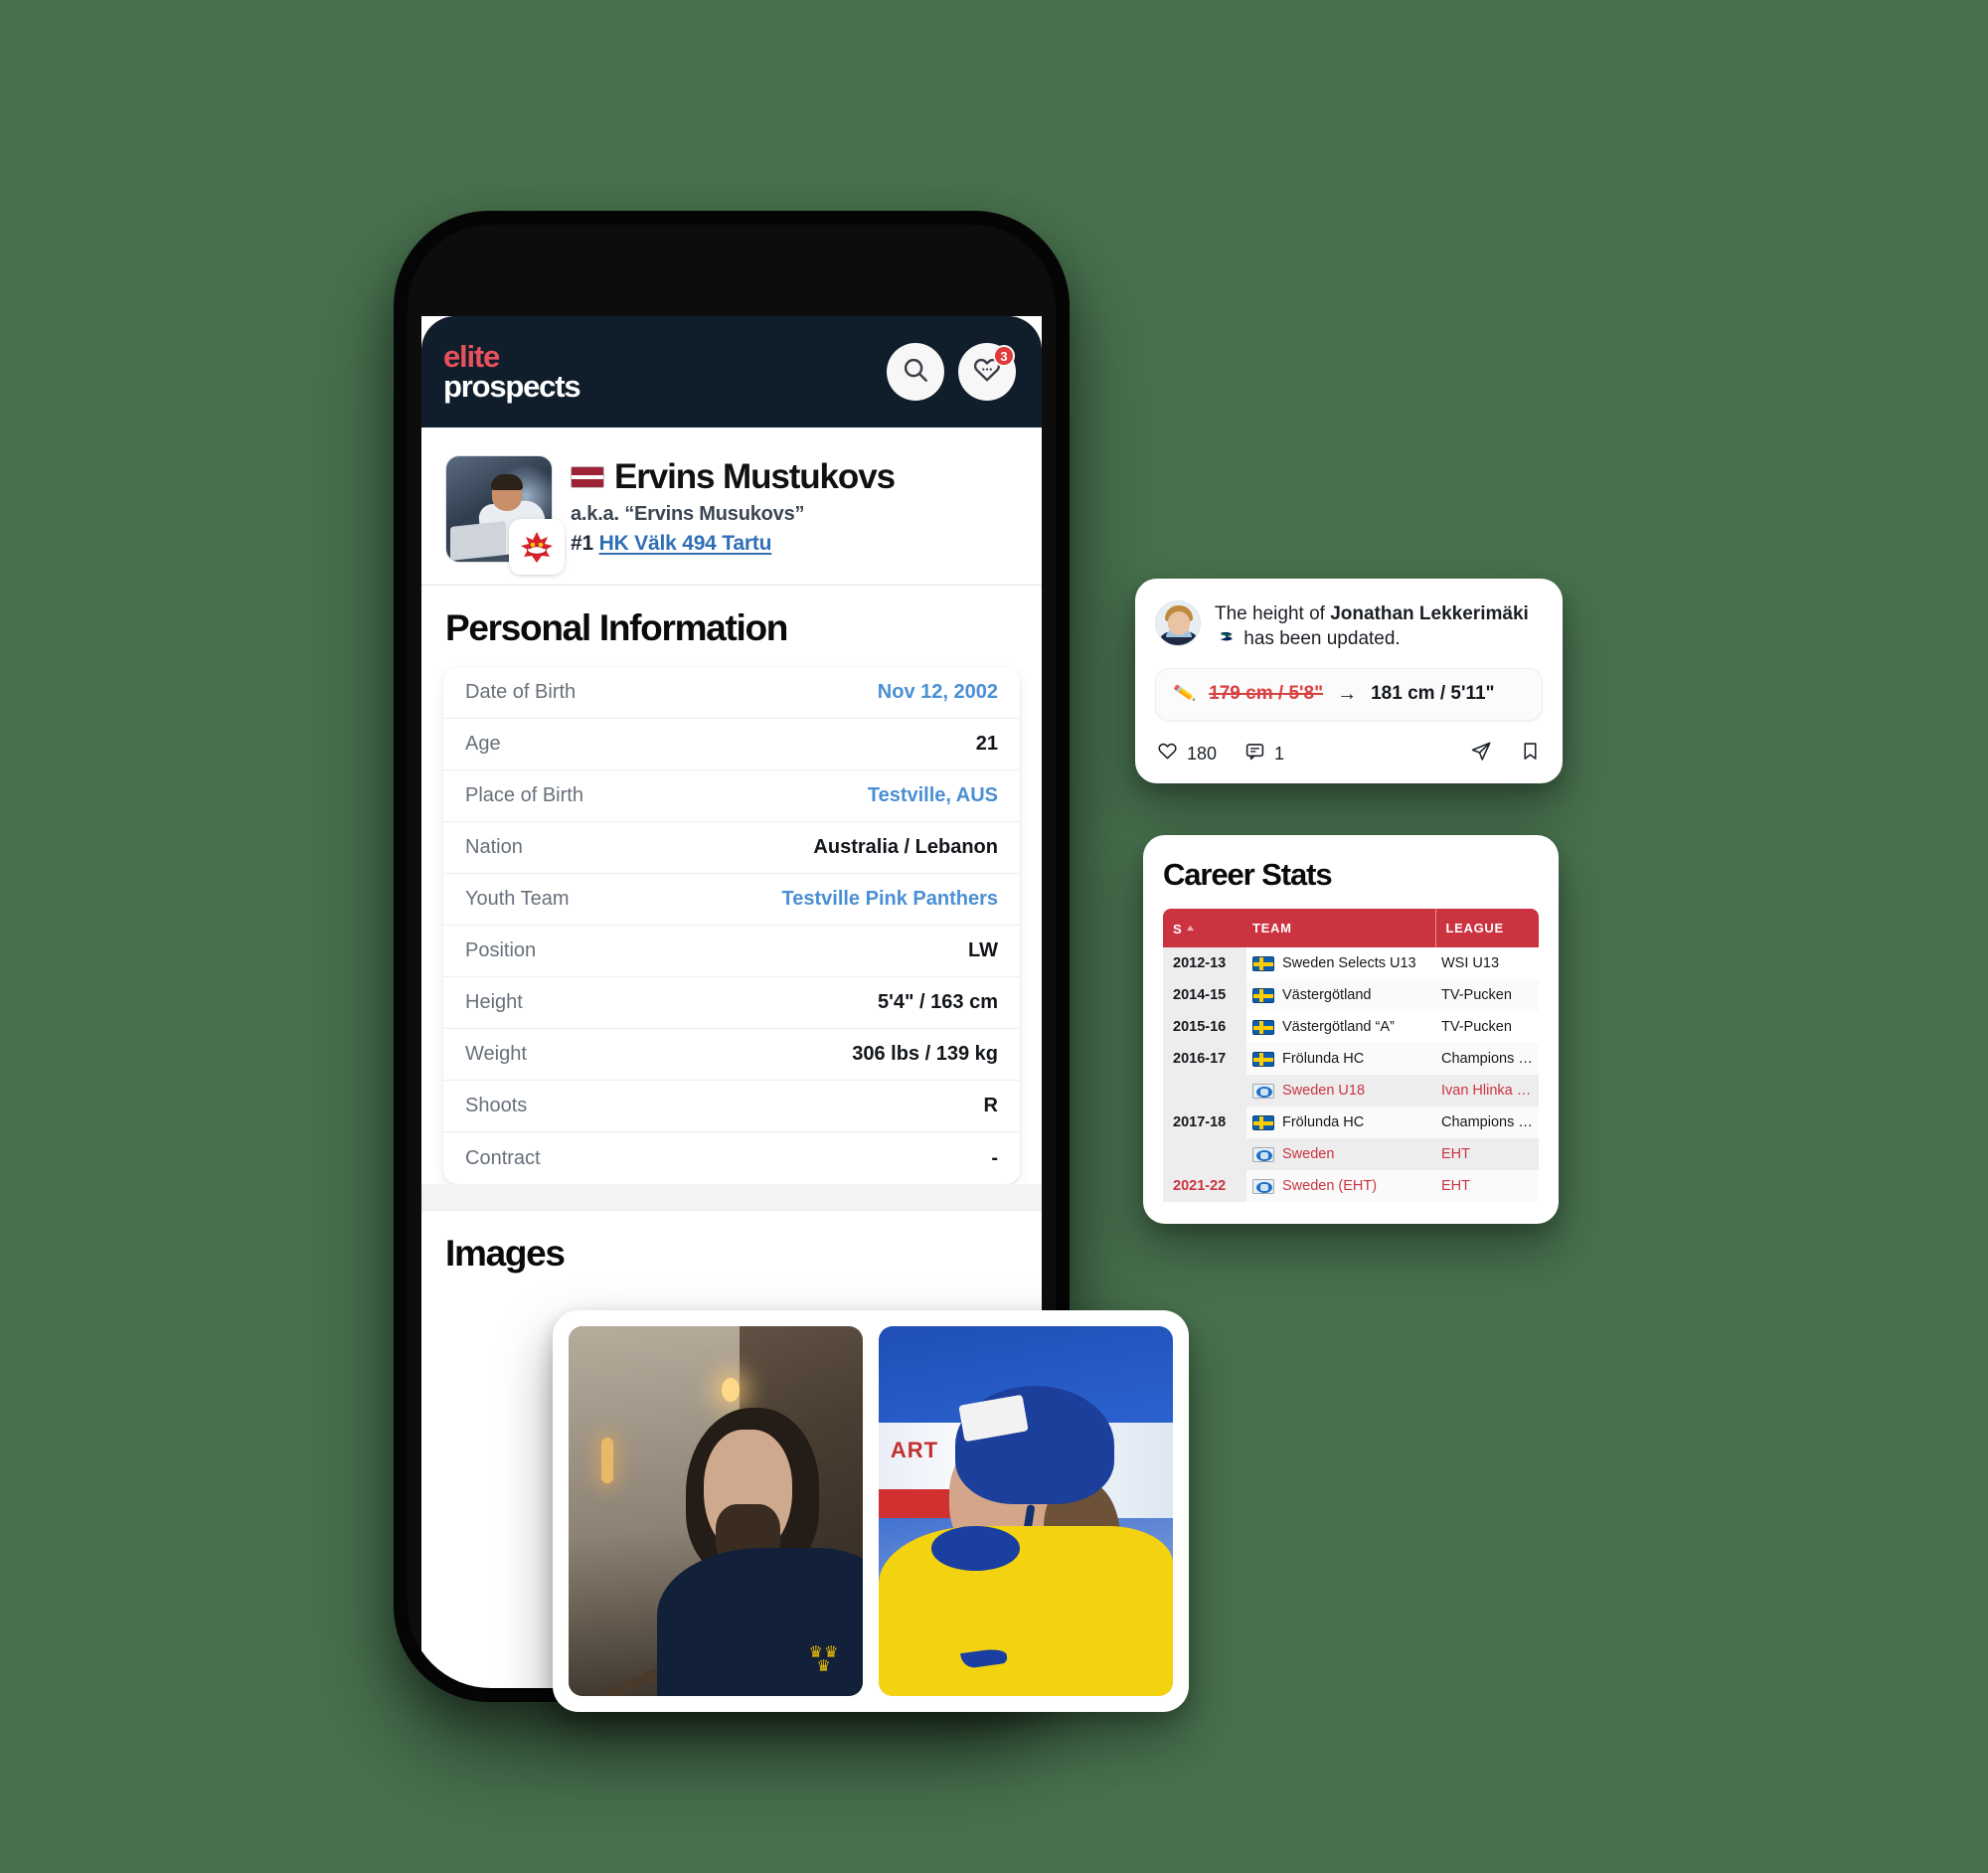 The height and width of the screenshot is (1873, 1988). Describe the element at coordinates (1330, 1186) in the screenshot. I see `cell-team-label: Sweden (EHT)` at that location.